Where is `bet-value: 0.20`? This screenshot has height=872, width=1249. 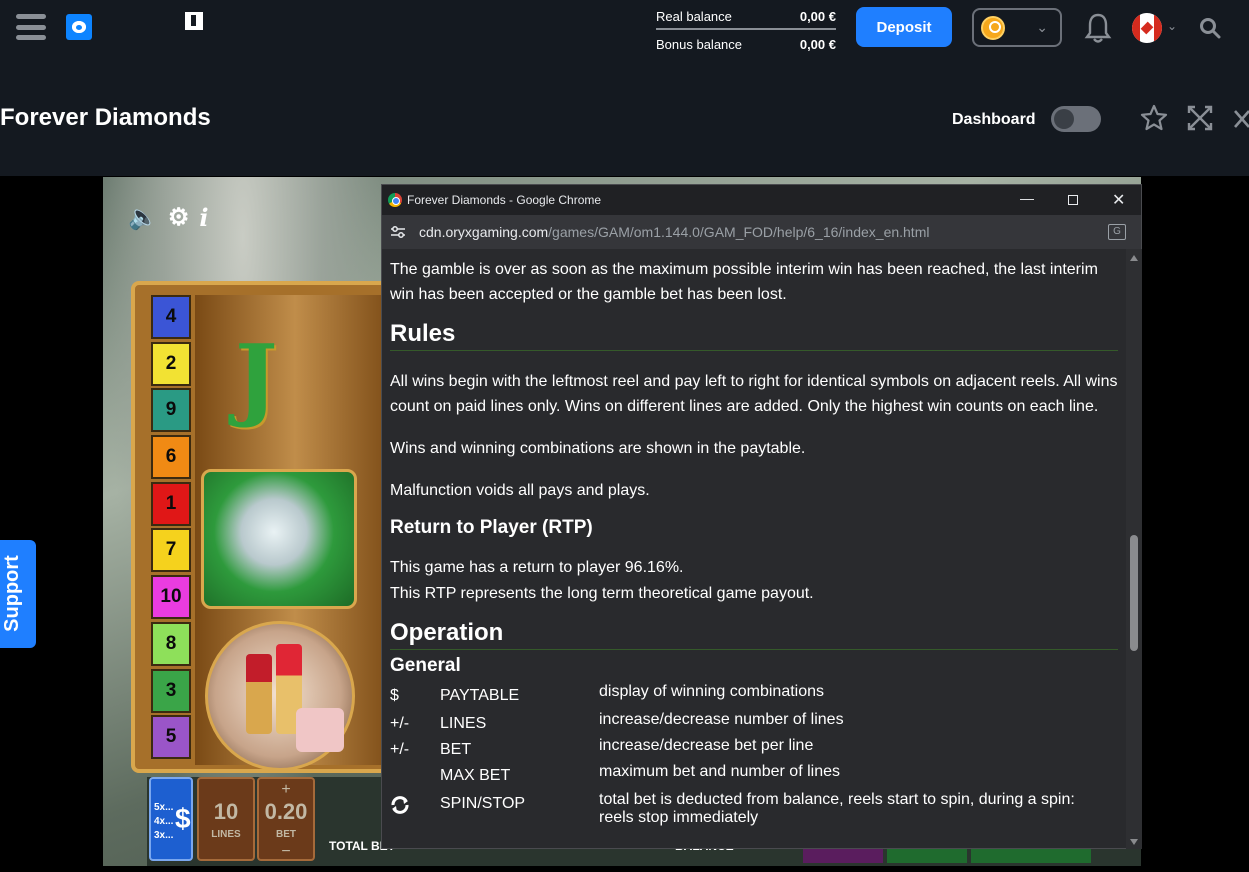 bet-value: 0.20 is located at coordinates (286, 811).